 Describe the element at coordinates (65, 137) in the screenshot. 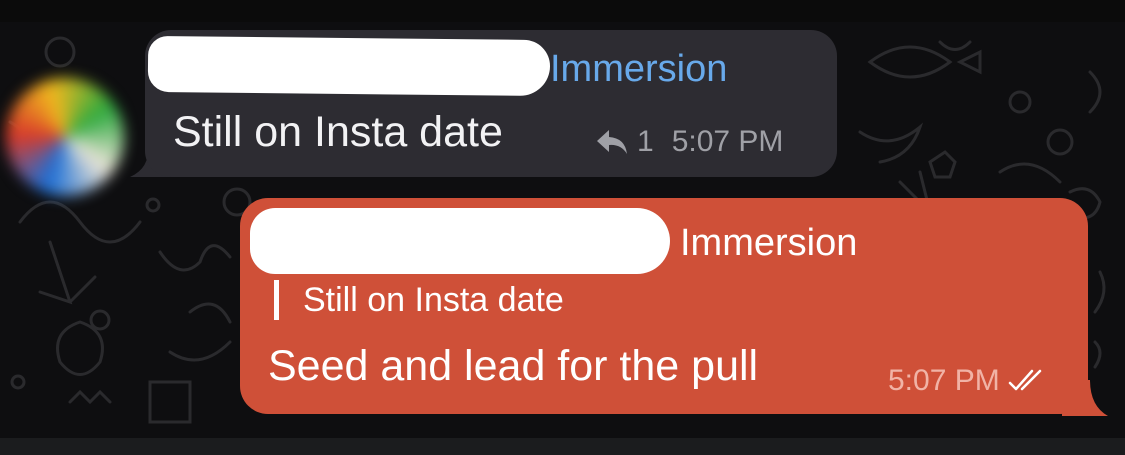

I see `sender-avatar` at that location.